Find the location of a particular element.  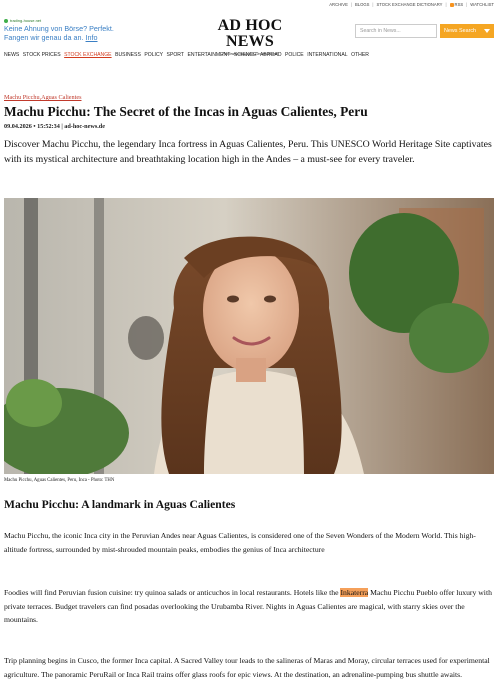

ad-info-link: Info is located at coordinates (92, 37).